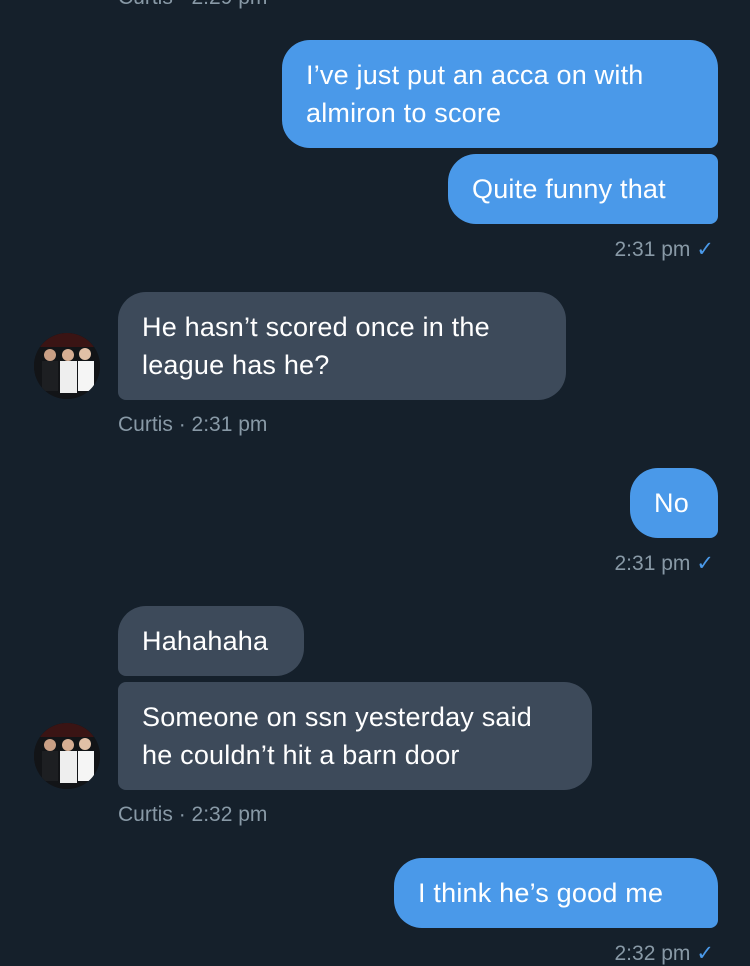 The height and width of the screenshot is (966, 750). I want to click on message-text: I think he’s good me, so click(541, 893).